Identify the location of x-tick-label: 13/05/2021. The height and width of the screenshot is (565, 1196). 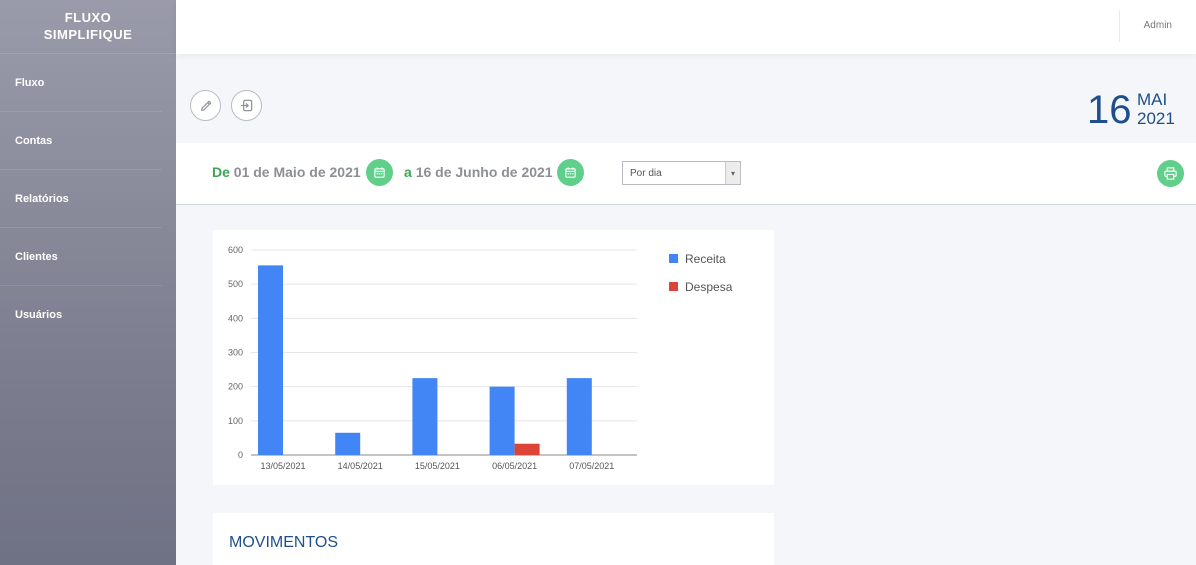
(282, 466).